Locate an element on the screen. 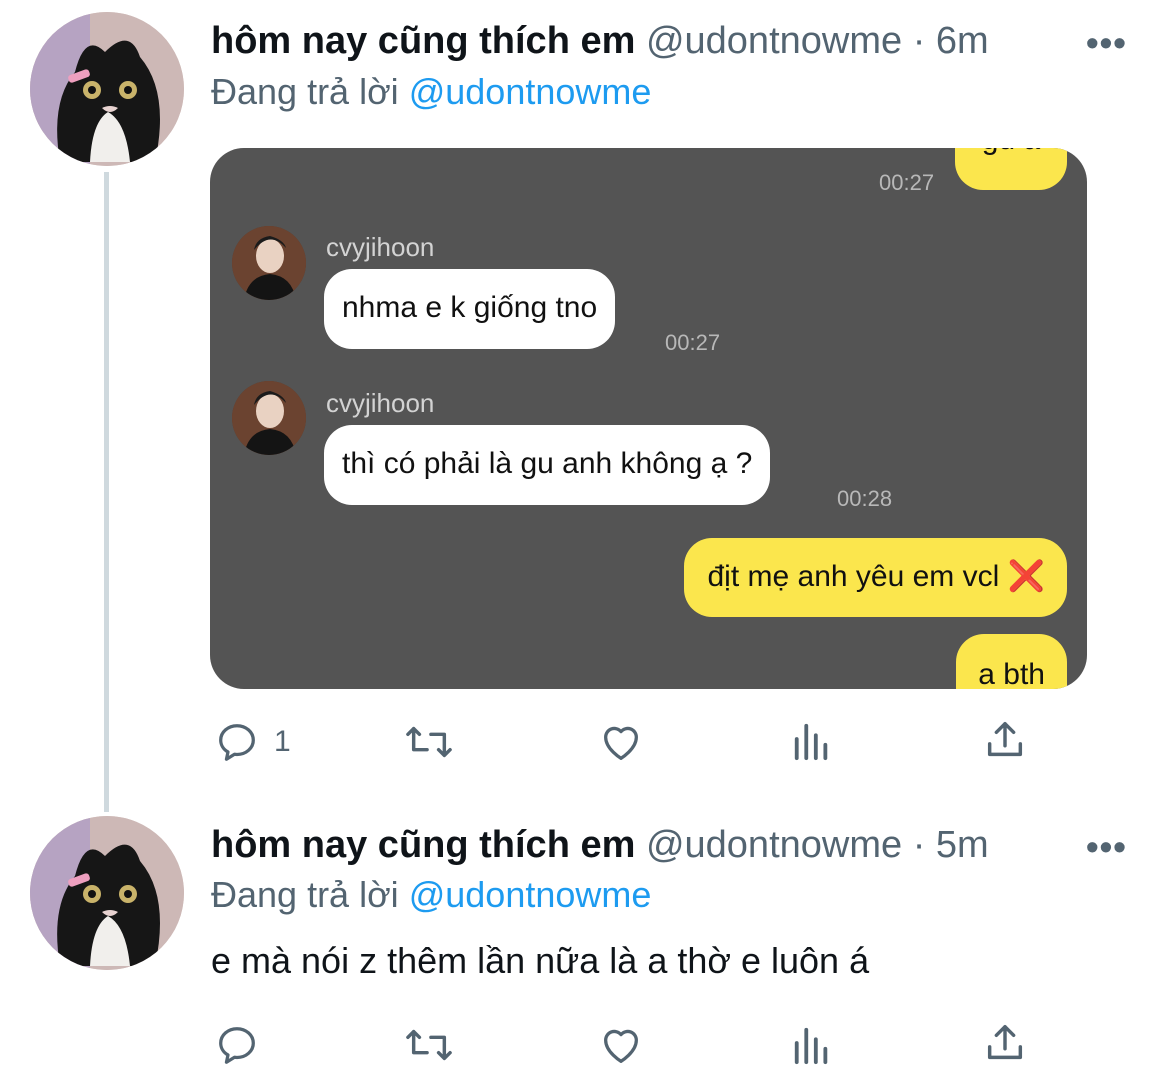 This screenshot has height=1072, width=1170. tweet-header: hôm nay cũng thích em @udontnowme · 6m is located at coordinates (600, 41).